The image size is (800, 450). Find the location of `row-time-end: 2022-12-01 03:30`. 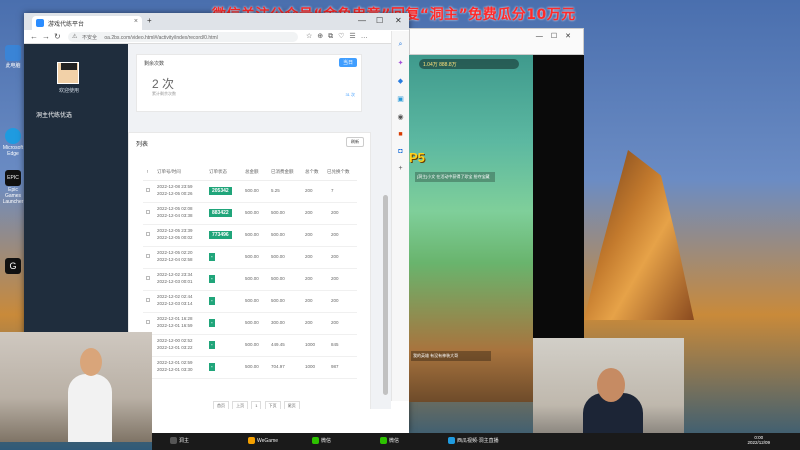

row-time-end: 2022-12-01 03:30 is located at coordinates (175, 369).